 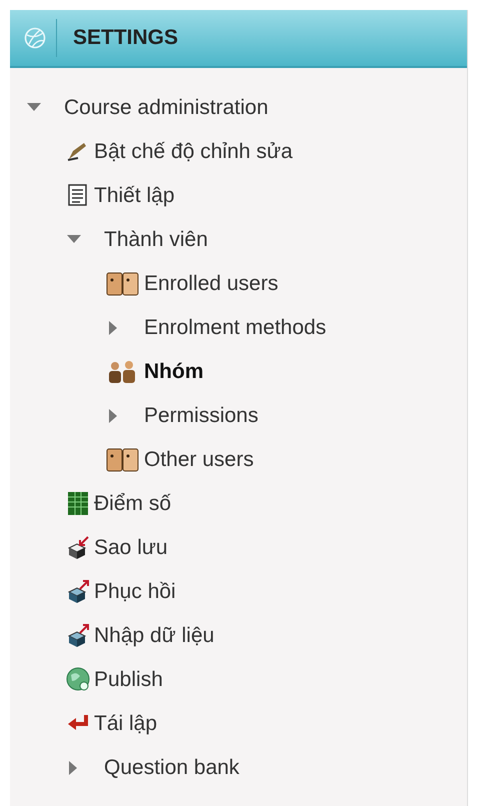 What do you see at coordinates (156, 240) in the screenshot?
I see `tree-item: Thành viên` at bounding box center [156, 240].